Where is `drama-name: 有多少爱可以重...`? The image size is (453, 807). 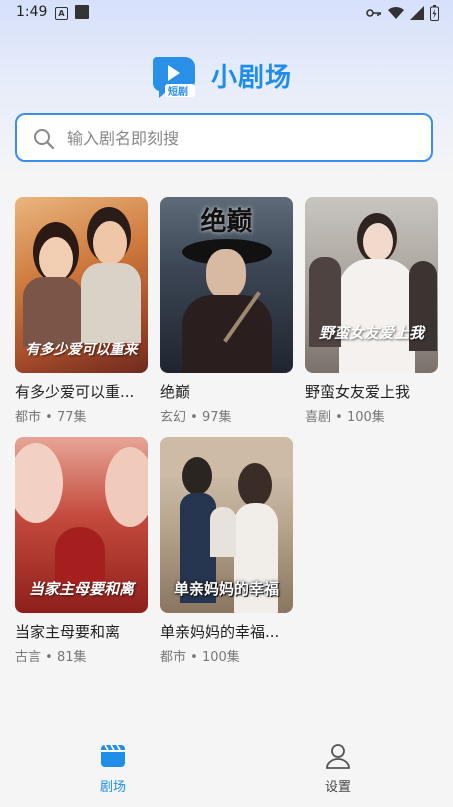 drama-name: 有多少爱可以重... is located at coordinates (75, 392).